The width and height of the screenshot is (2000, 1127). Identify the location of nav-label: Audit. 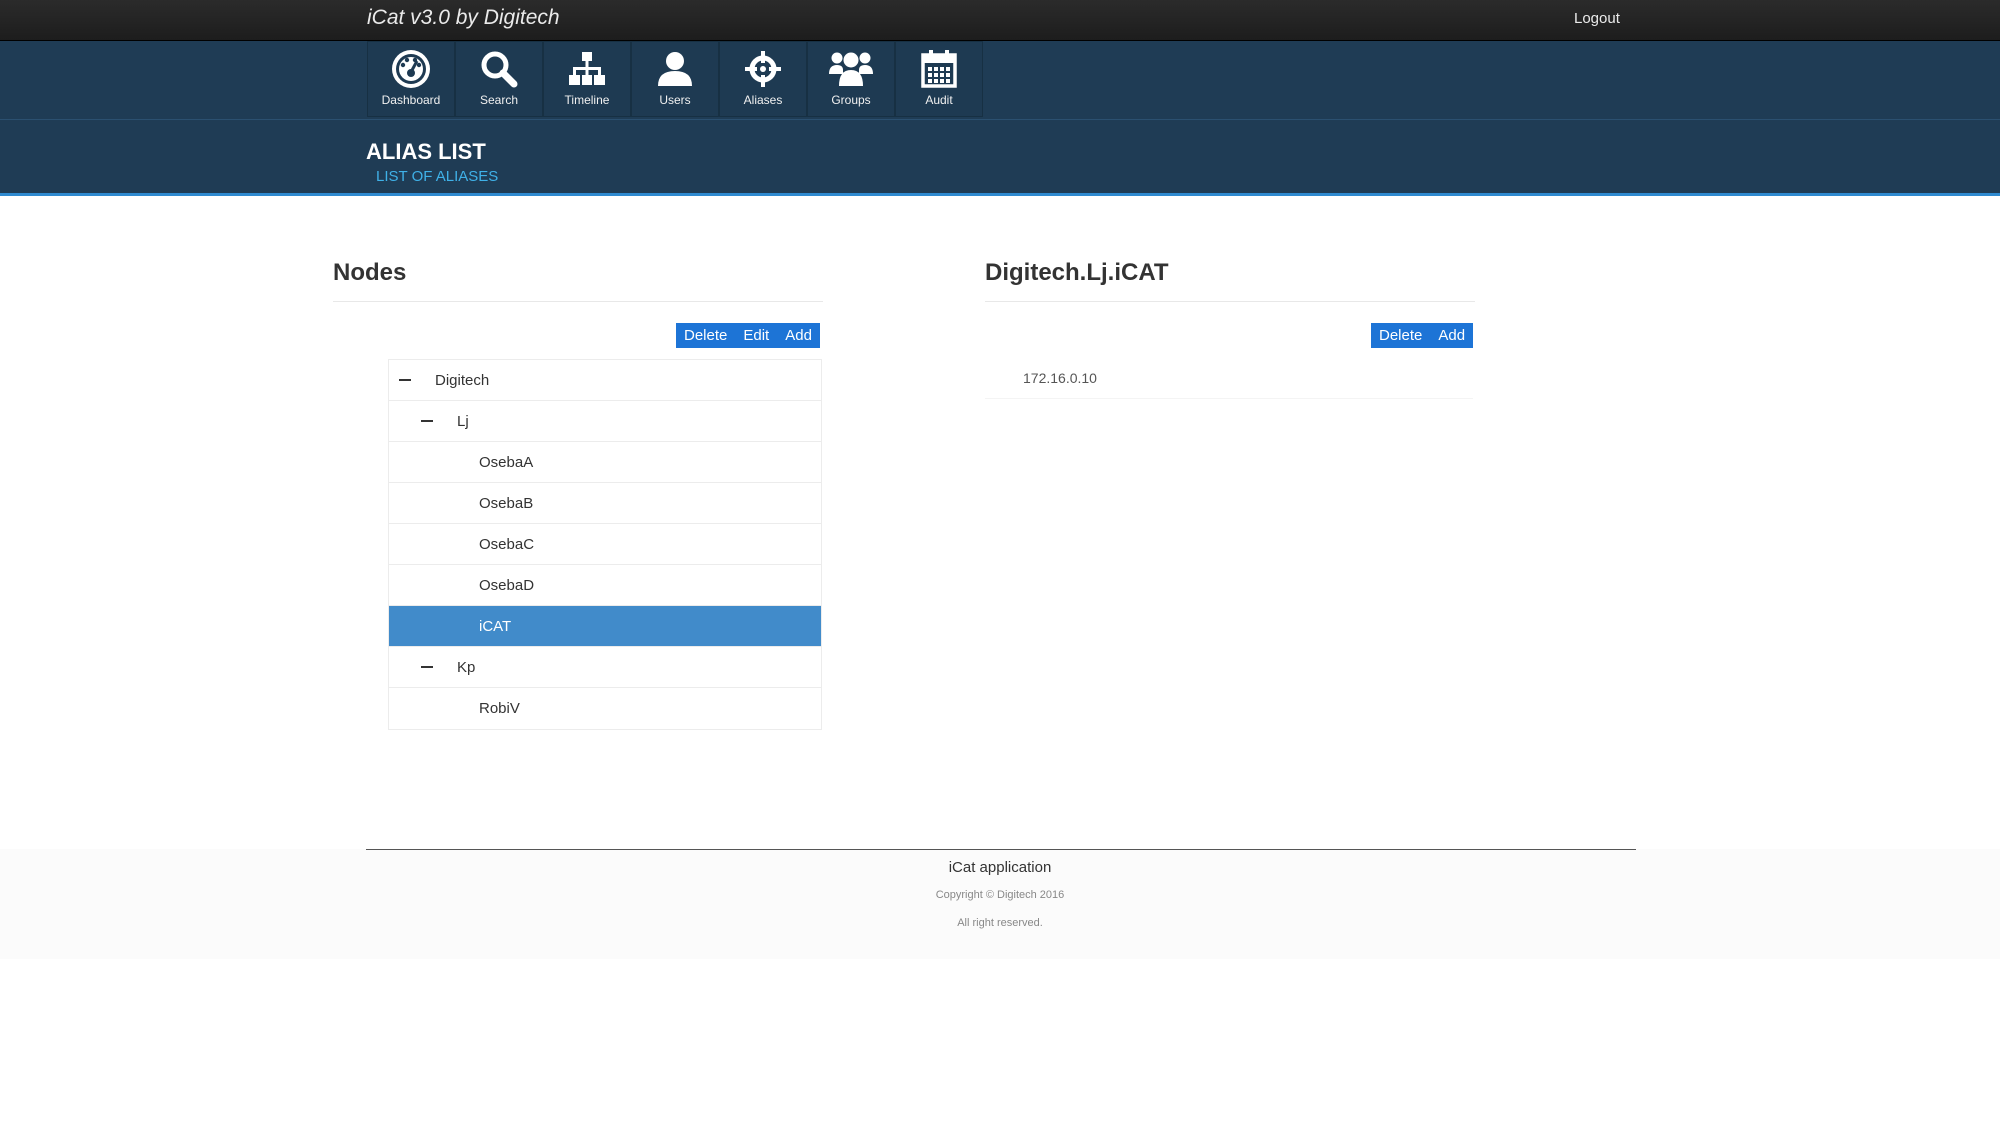
(939, 100).